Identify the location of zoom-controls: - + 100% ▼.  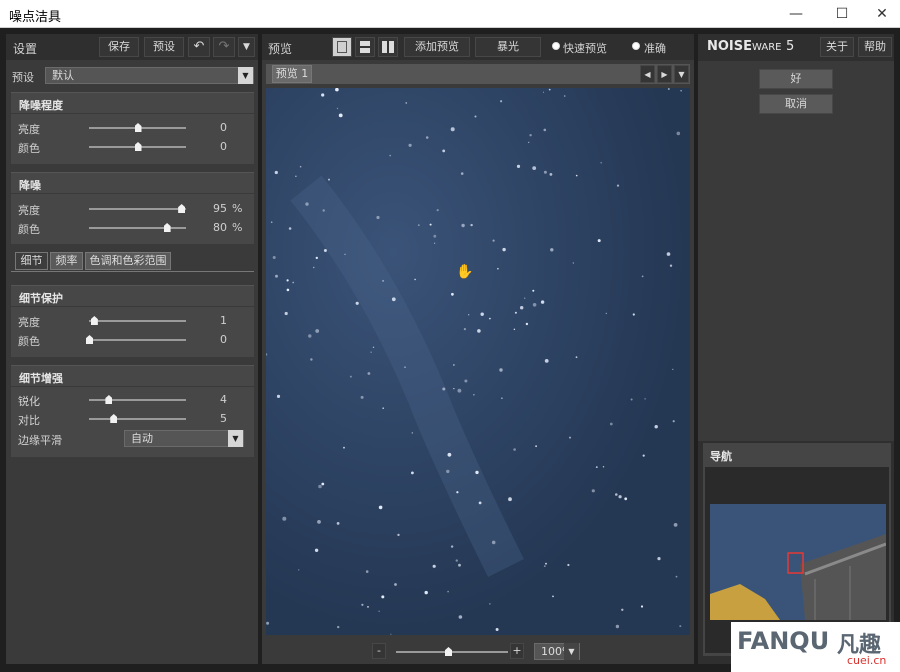
(477, 652).